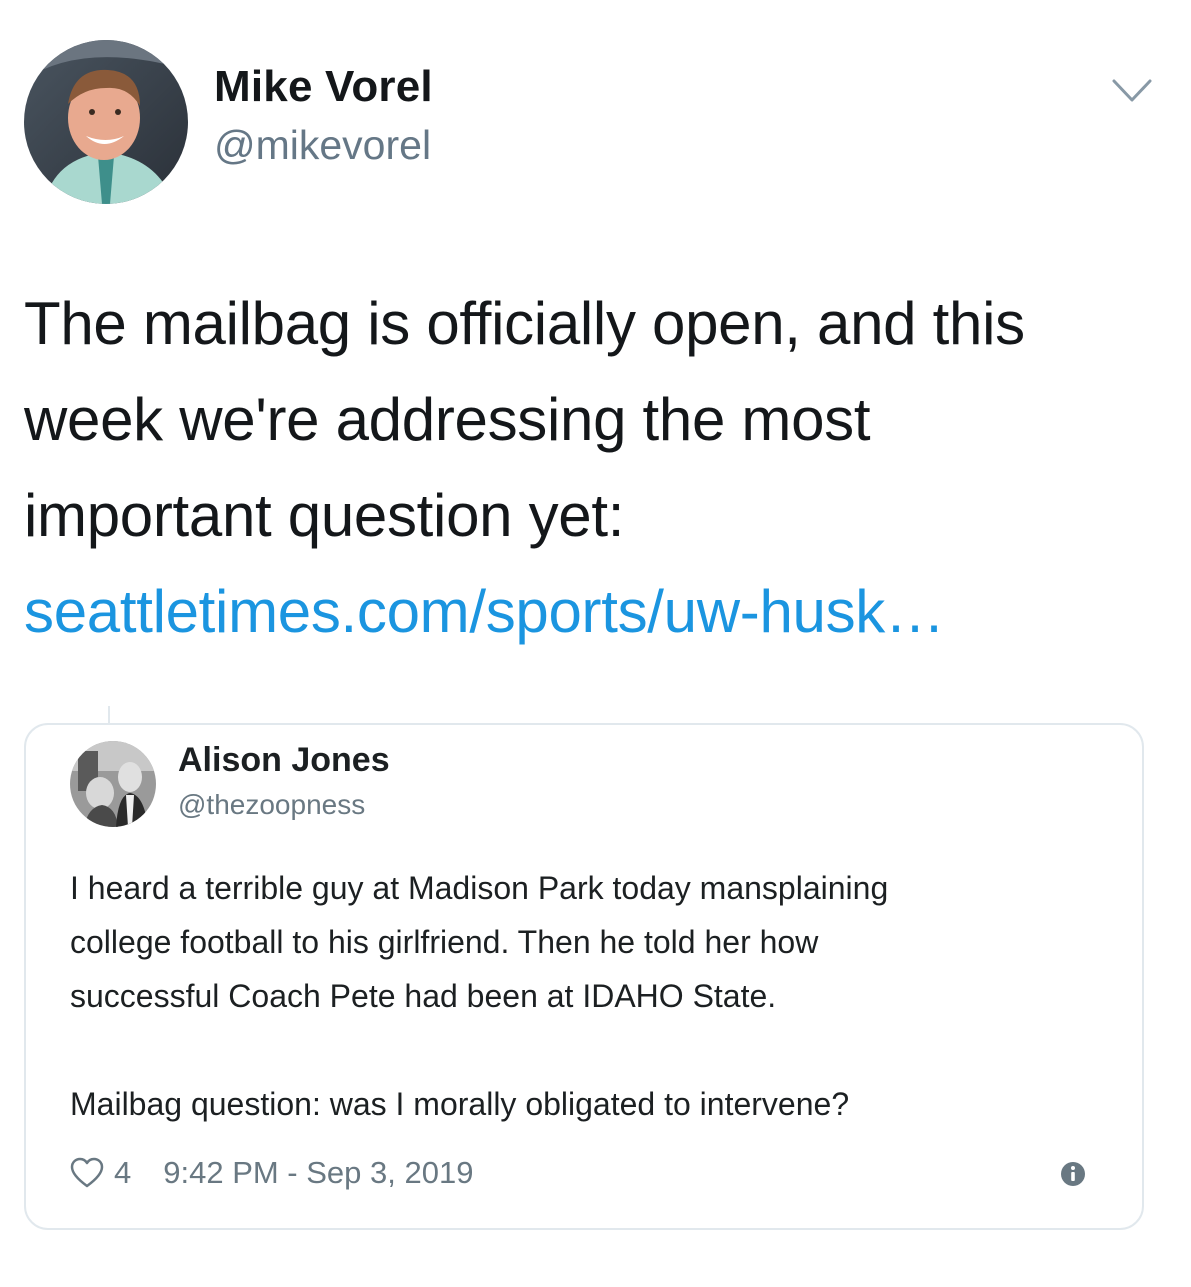 The height and width of the screenshot is (1287, 1191). I want to click on author-handle: @mikevorel, so click(322, 145).